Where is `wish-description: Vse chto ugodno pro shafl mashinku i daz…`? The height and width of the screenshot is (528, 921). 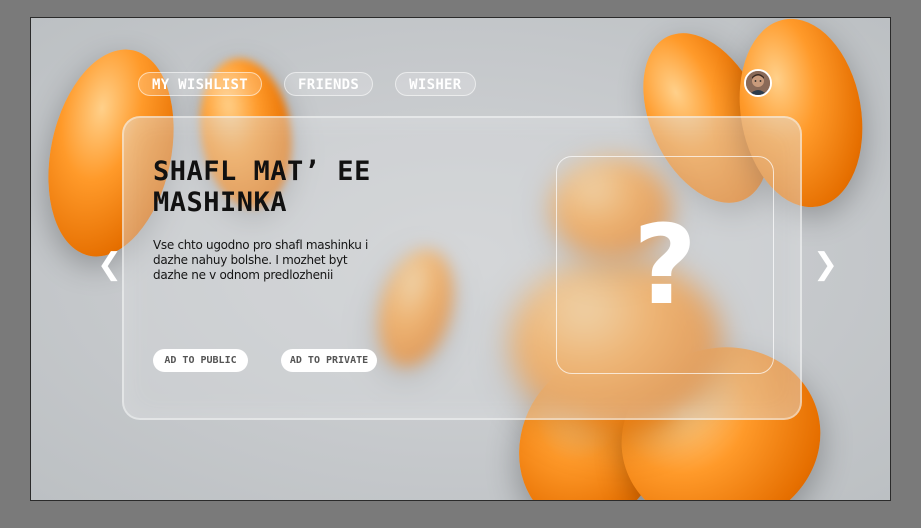
wish-description: Vse chto ugodno pro shafl mashinku i daz… is located at coordinates (261, 260).